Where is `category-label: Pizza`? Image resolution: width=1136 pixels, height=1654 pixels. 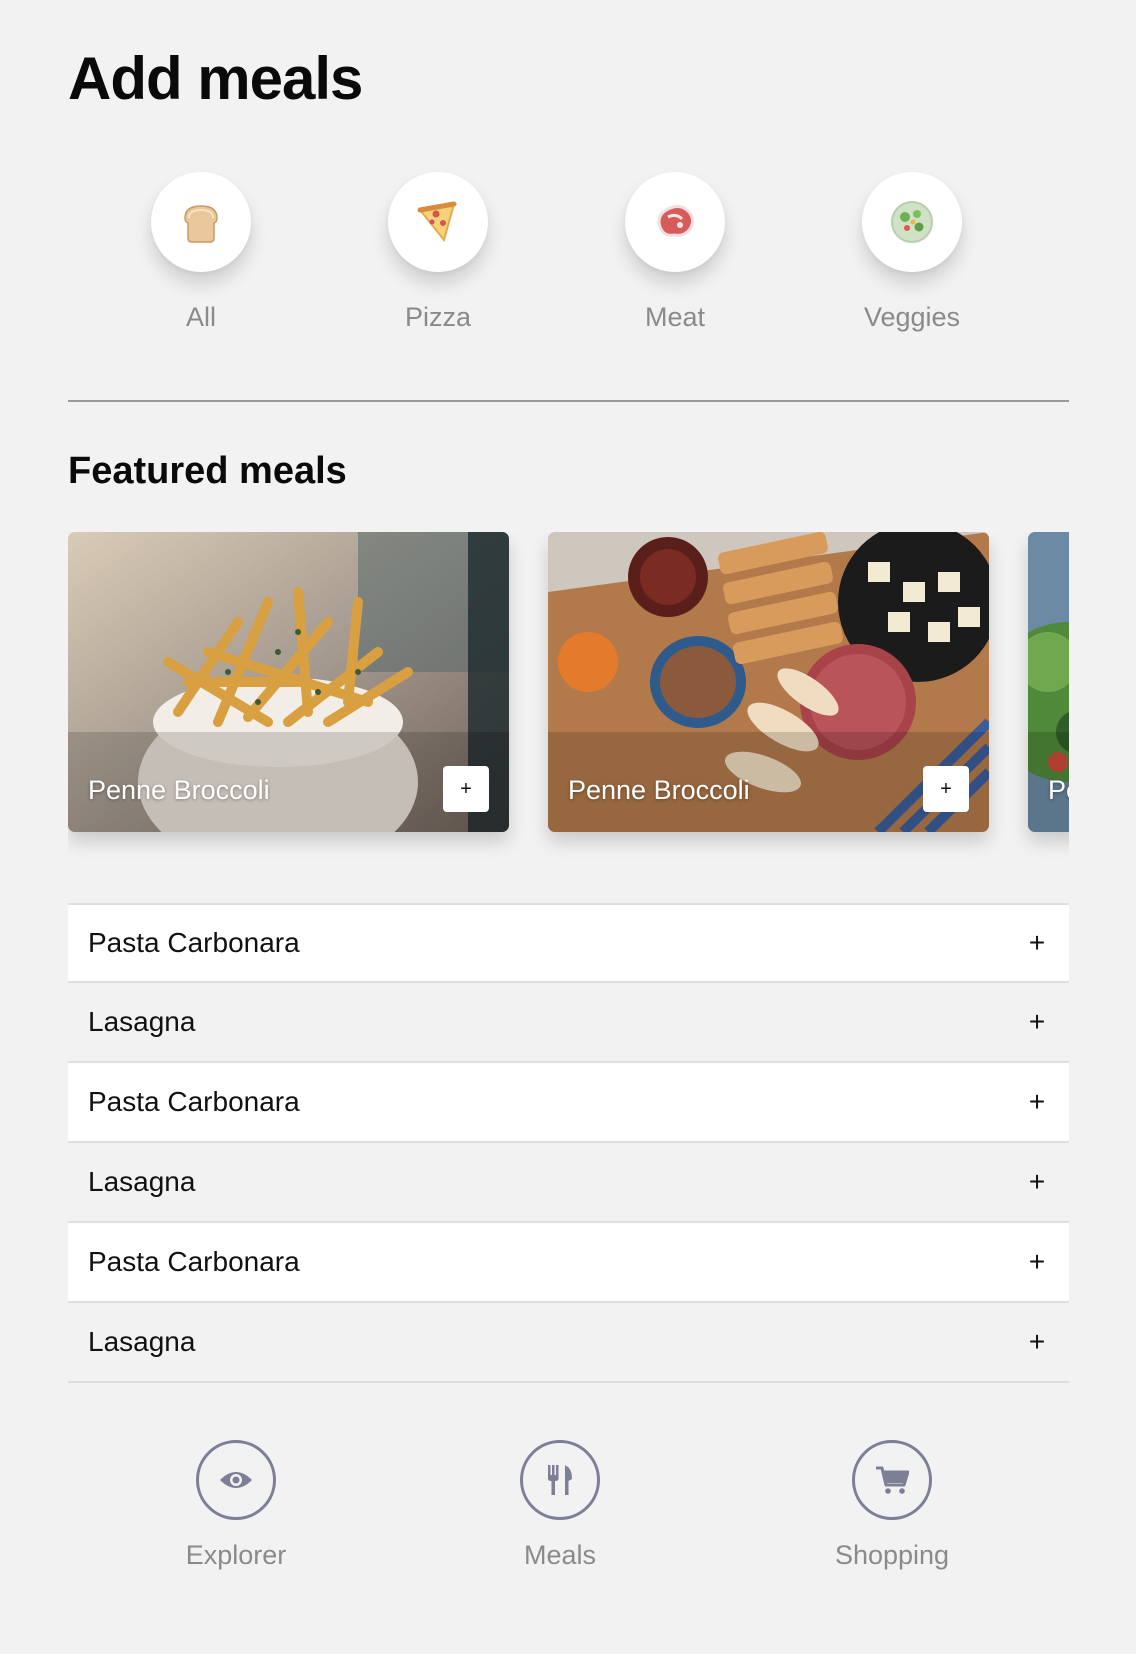 category-label: Pizza is located at coordinates (438, 317).